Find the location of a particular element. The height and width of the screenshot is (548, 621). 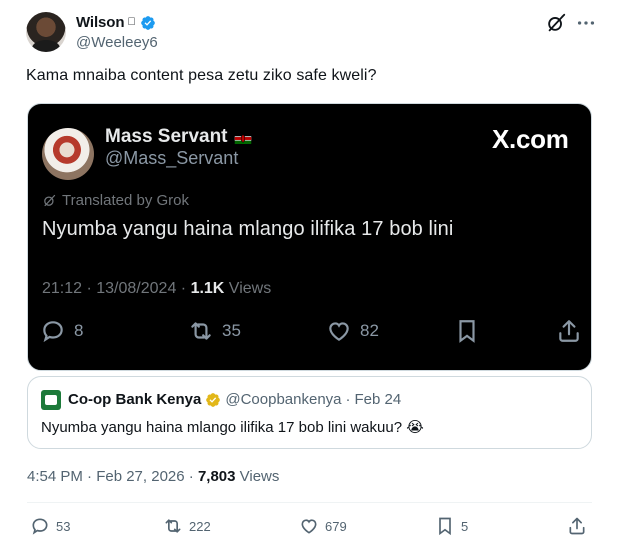

media-brand-label: X.com is located at coordinates (530, 139).